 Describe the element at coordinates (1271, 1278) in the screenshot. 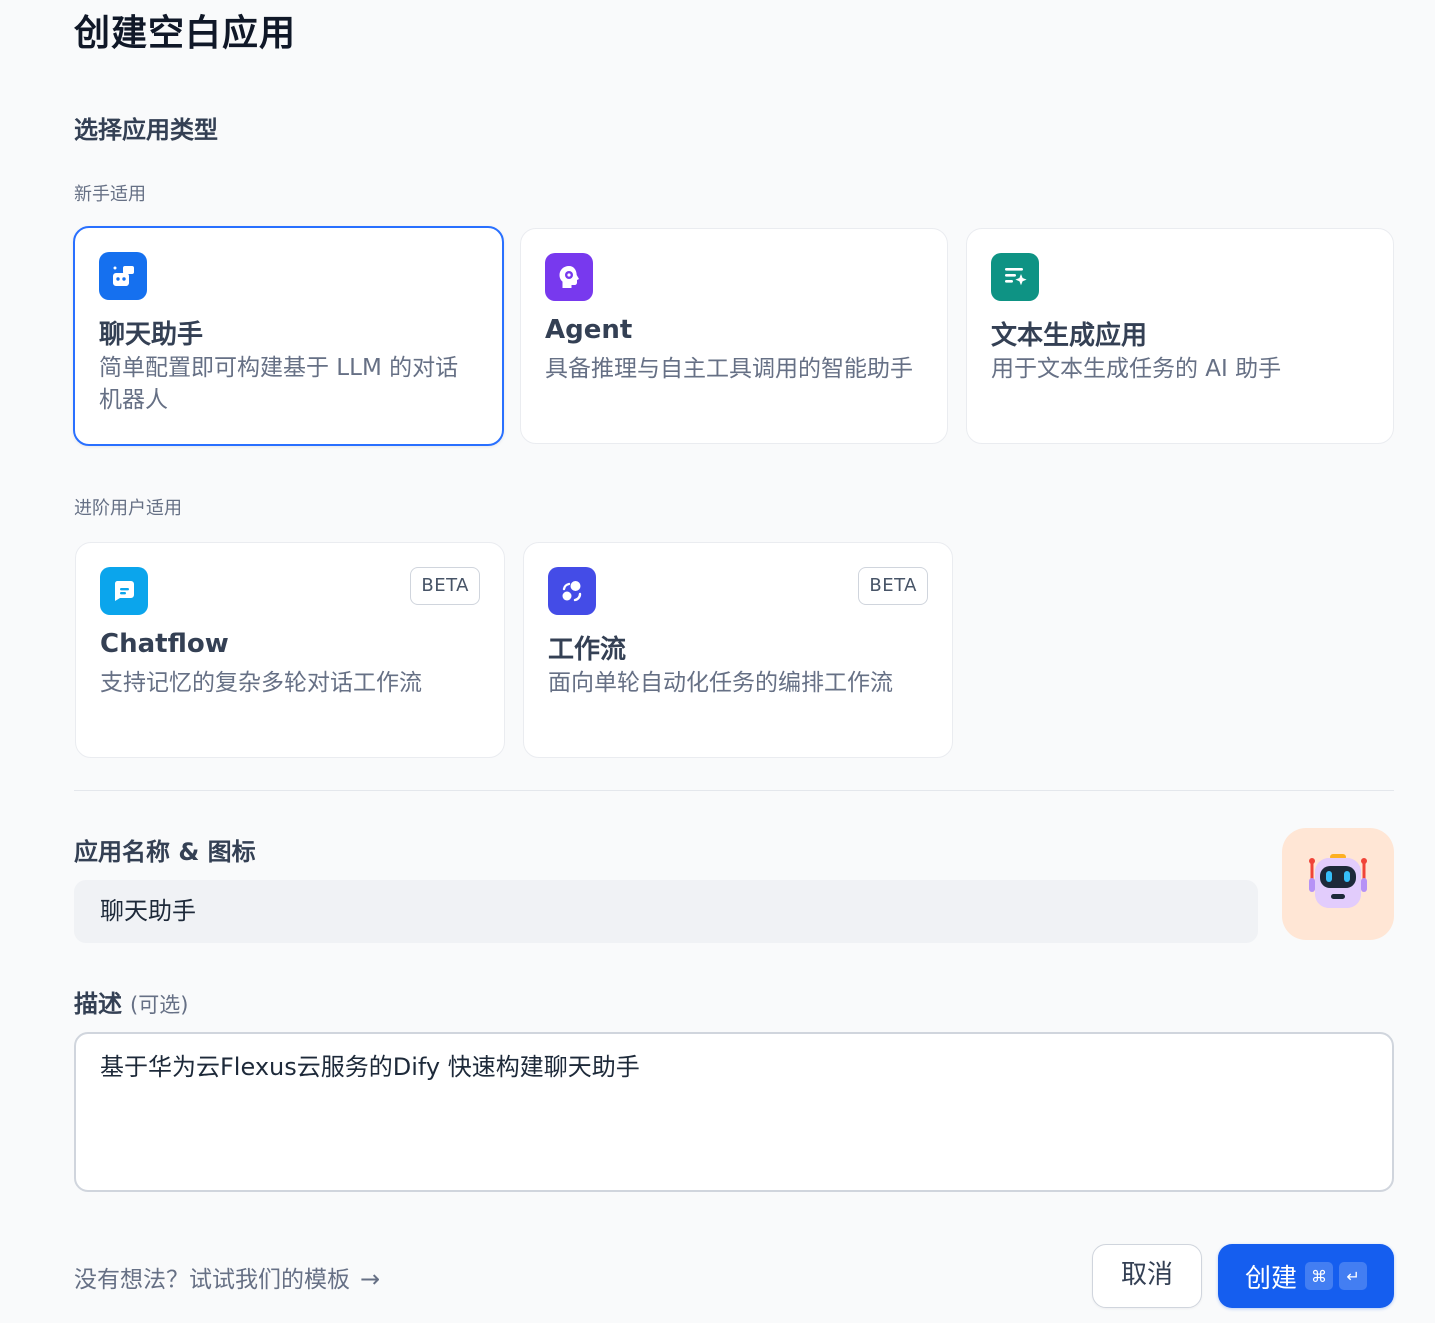

I see `create-button-label: 创建` at that location.